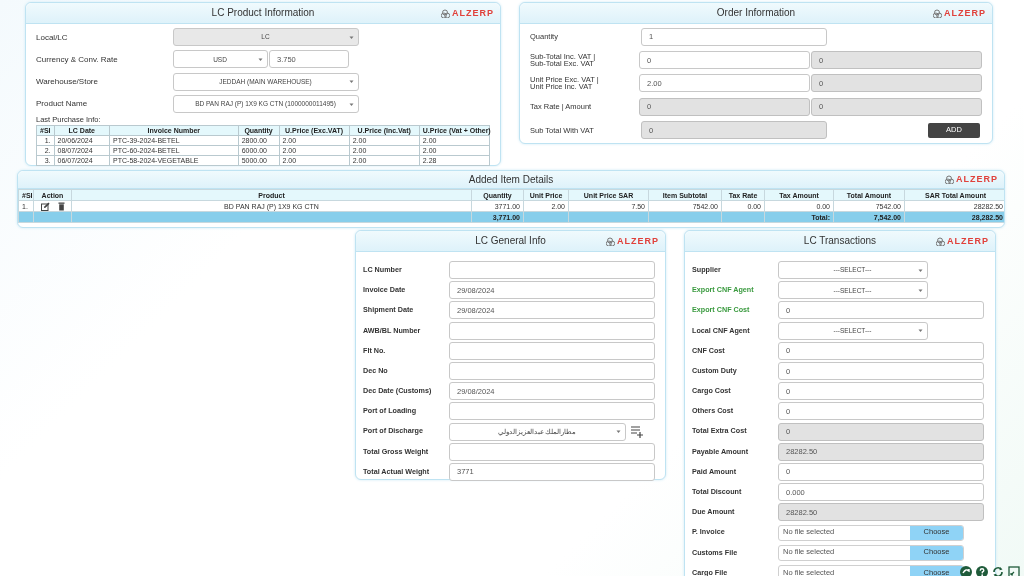 The width and height of the screenshot is (1024, 576). Describe the element at coordinates (998, 571) in the screenshot. I see `refresh-icon` at that location.